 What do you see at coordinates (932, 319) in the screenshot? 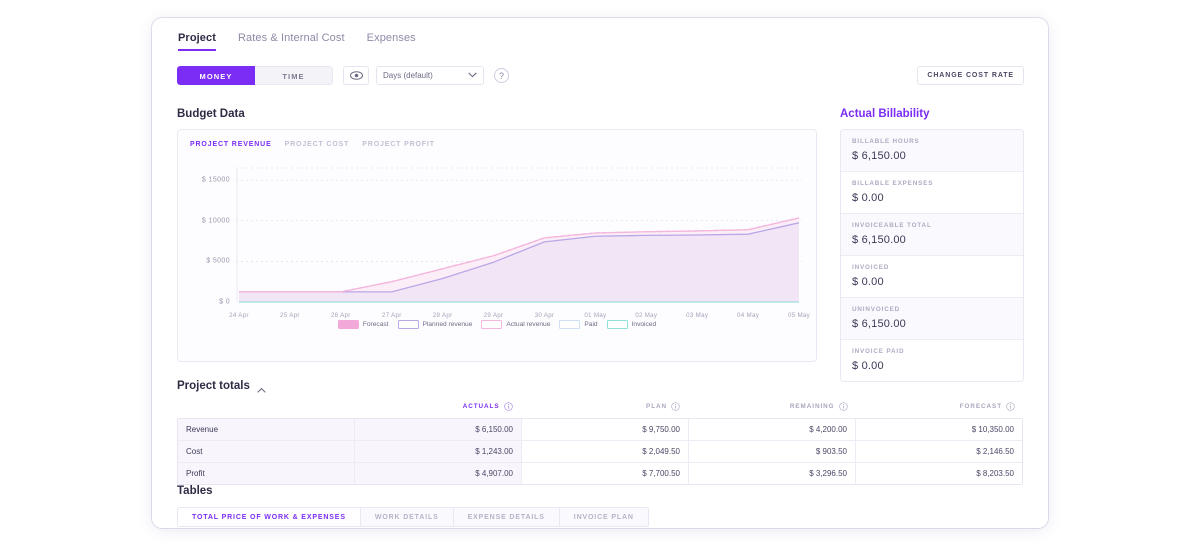
I see `billability-row: UNINVOICED $ 6,150.00` at bounding box center [932, 319].